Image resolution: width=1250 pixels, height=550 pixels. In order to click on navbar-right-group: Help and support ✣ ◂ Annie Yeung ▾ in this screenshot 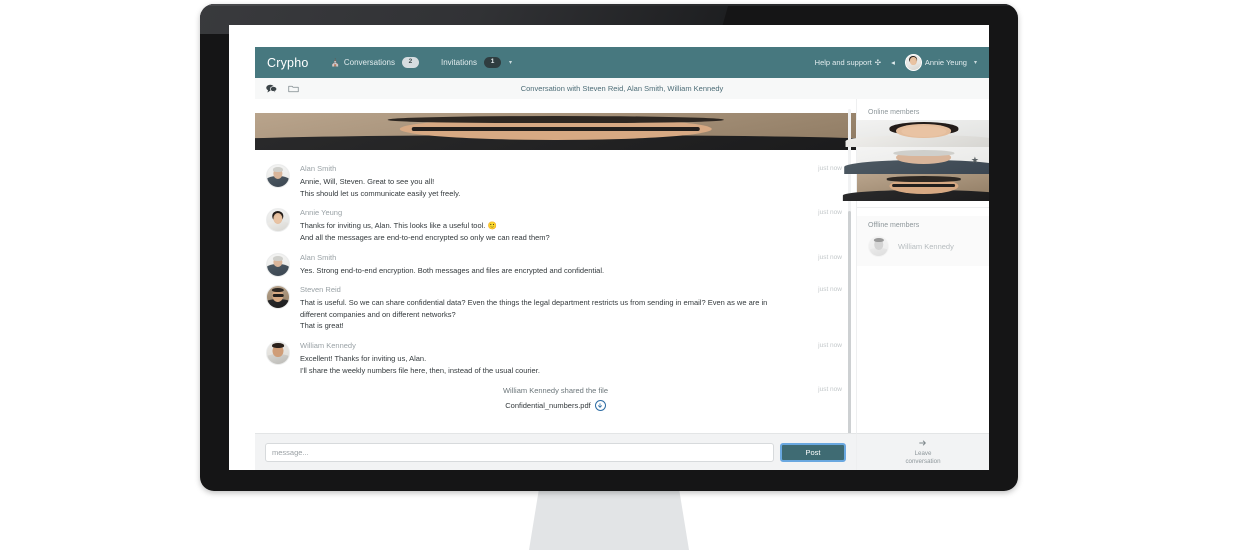, I will do `click(896, 62)`.